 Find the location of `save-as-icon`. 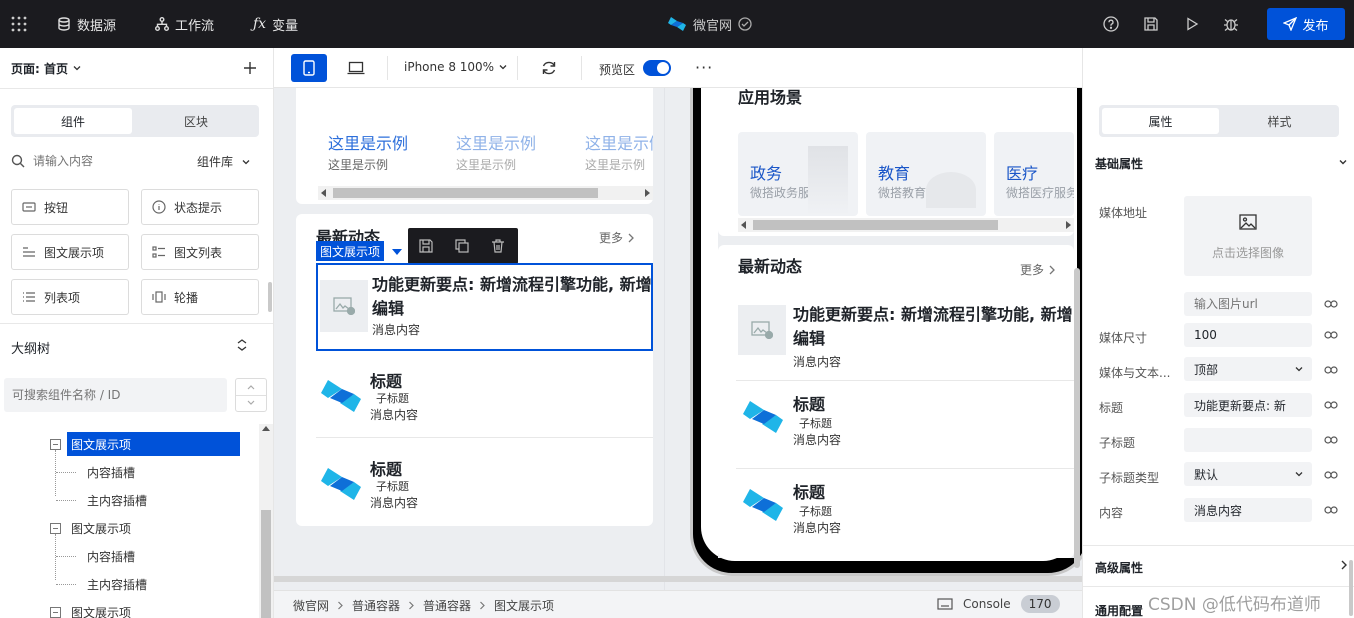

save-as-icon is located at coordinates (426, 246).